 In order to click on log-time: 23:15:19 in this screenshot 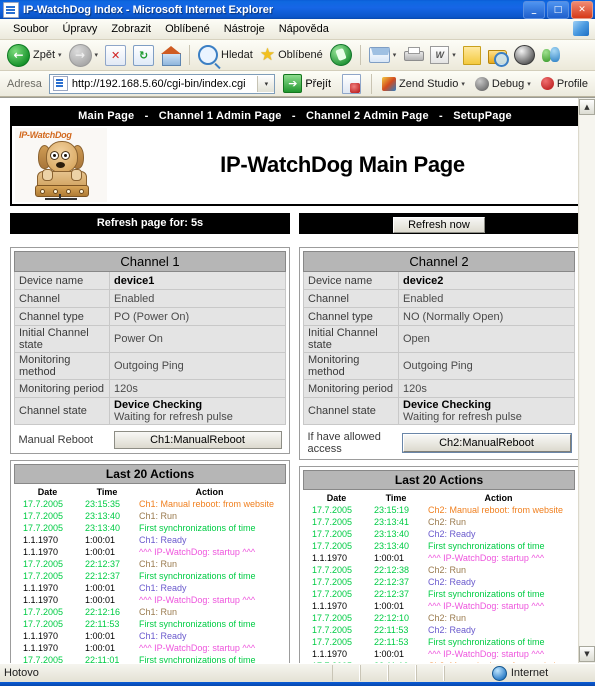, I will do `click(392, 510)`.